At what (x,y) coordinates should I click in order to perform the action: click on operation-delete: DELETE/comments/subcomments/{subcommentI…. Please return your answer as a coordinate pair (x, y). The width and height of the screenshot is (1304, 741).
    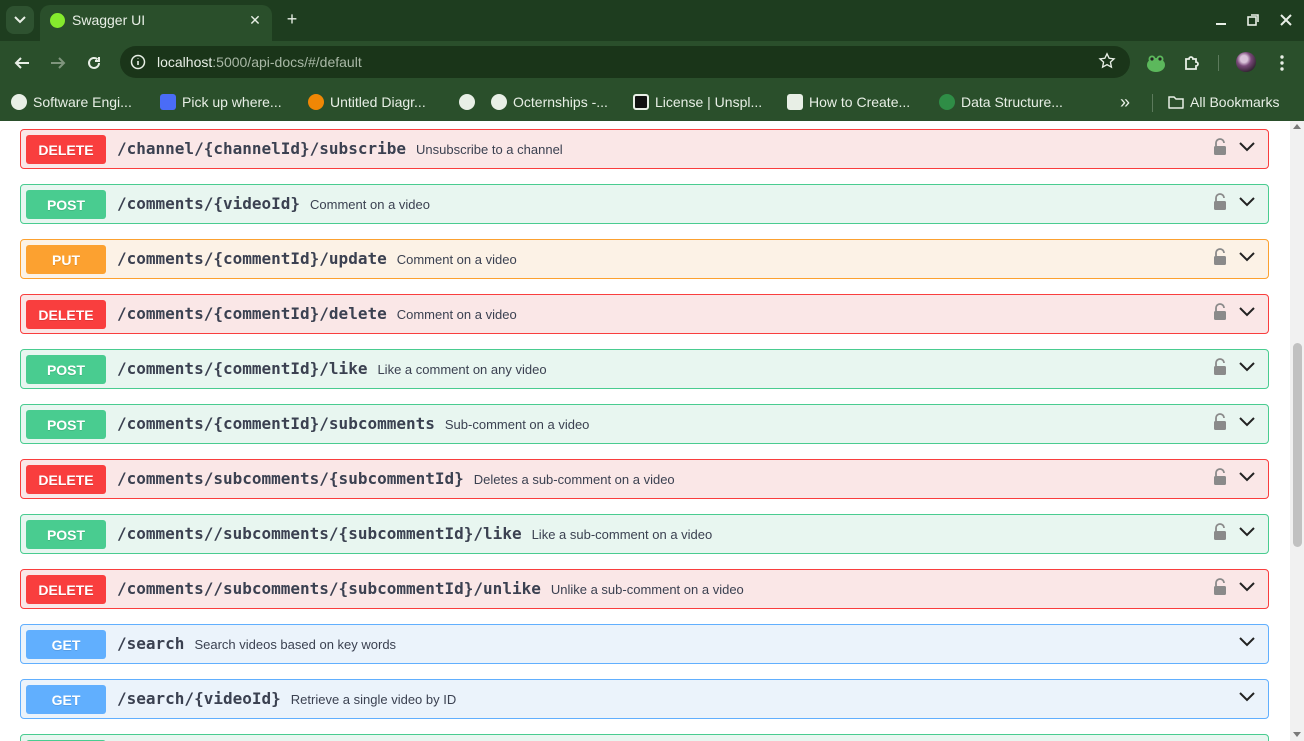
    Looking at the image, I should click on (644, 479).